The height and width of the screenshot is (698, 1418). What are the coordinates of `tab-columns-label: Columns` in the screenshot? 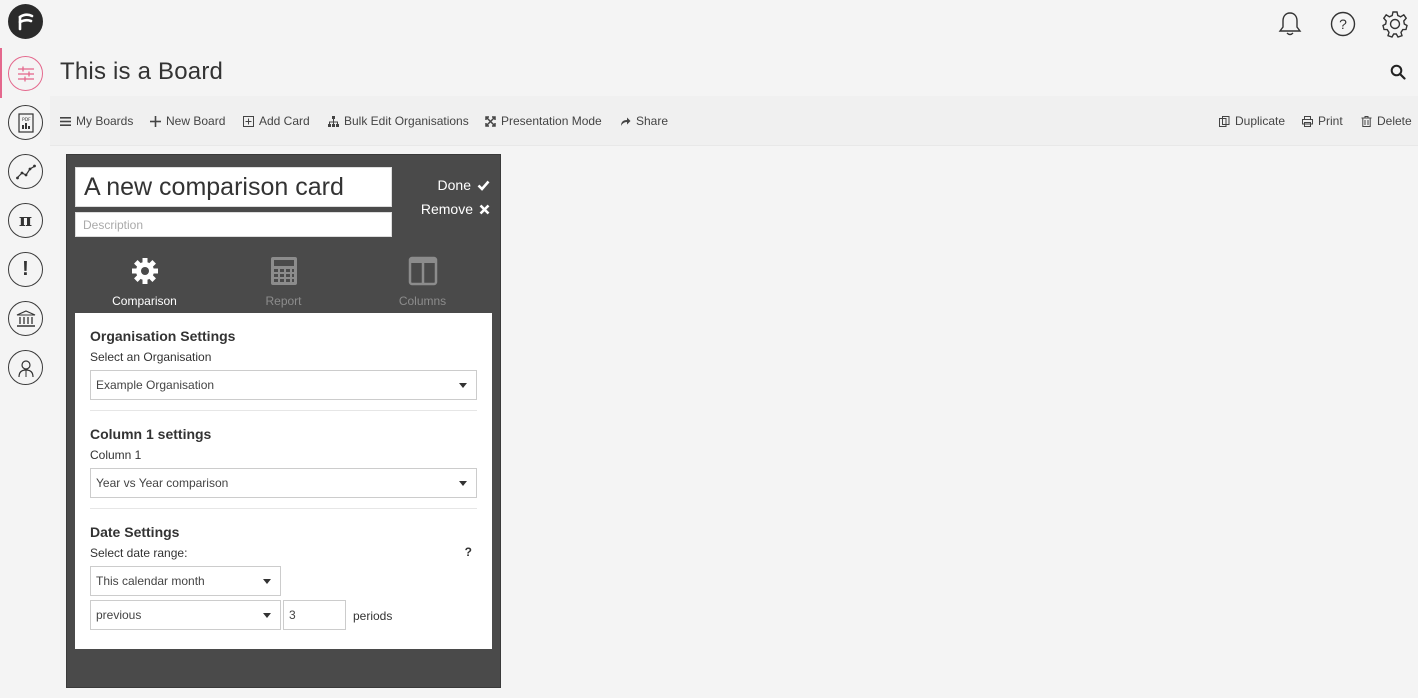 It's located at (422, 301).